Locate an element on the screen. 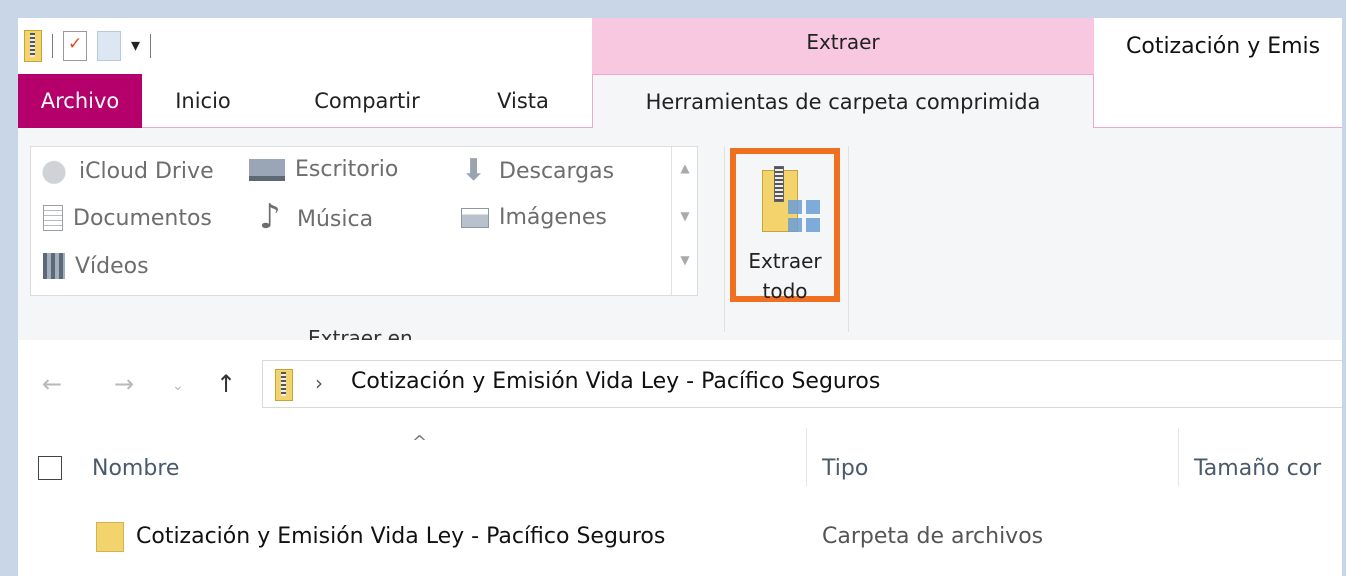  gallery-item-label: Vídeos is located at coordinates (112, 266).